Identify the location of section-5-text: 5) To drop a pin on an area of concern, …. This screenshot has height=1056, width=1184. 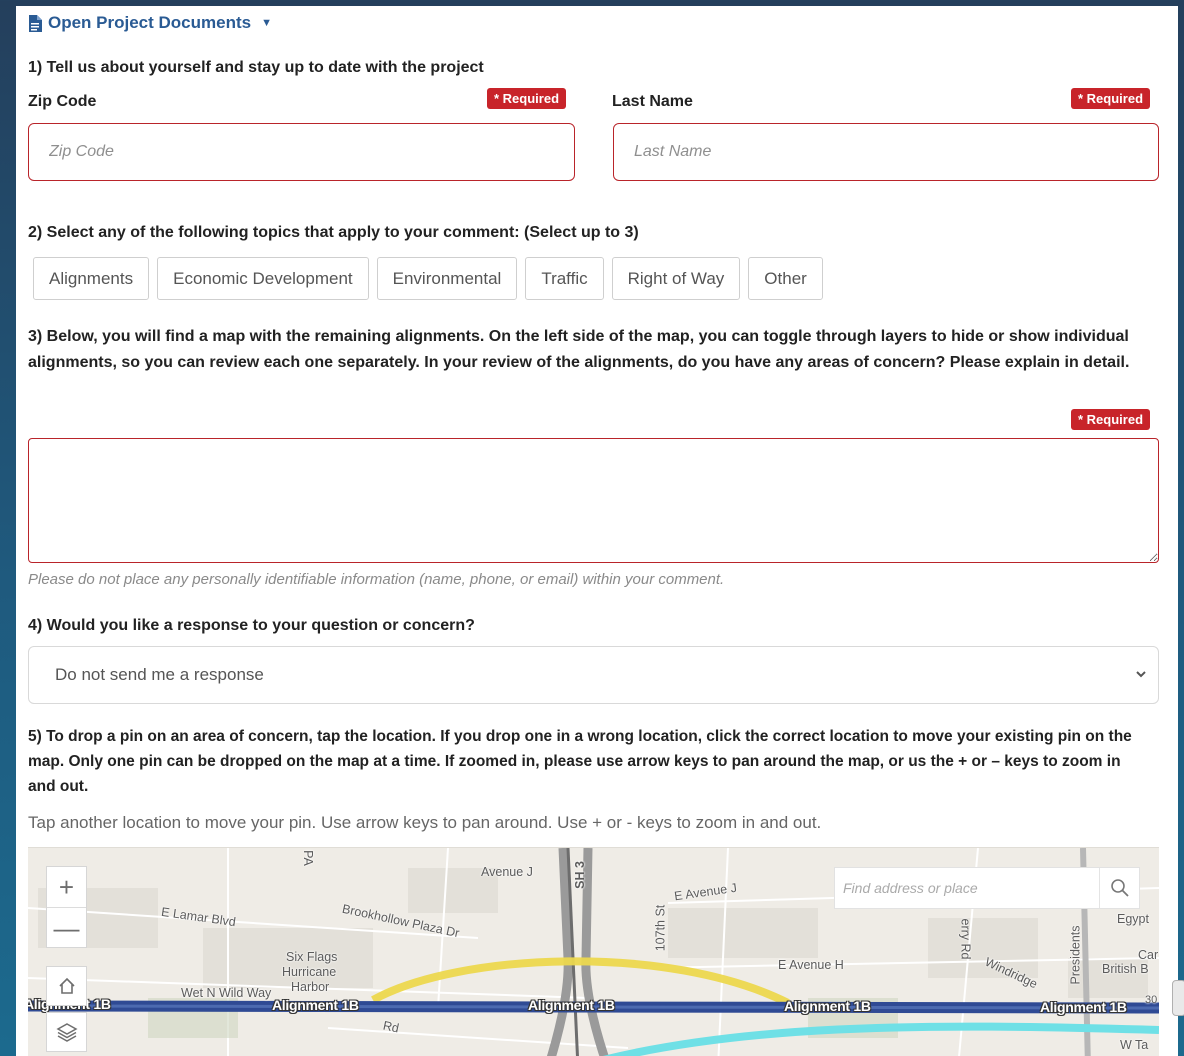
(580, 761).